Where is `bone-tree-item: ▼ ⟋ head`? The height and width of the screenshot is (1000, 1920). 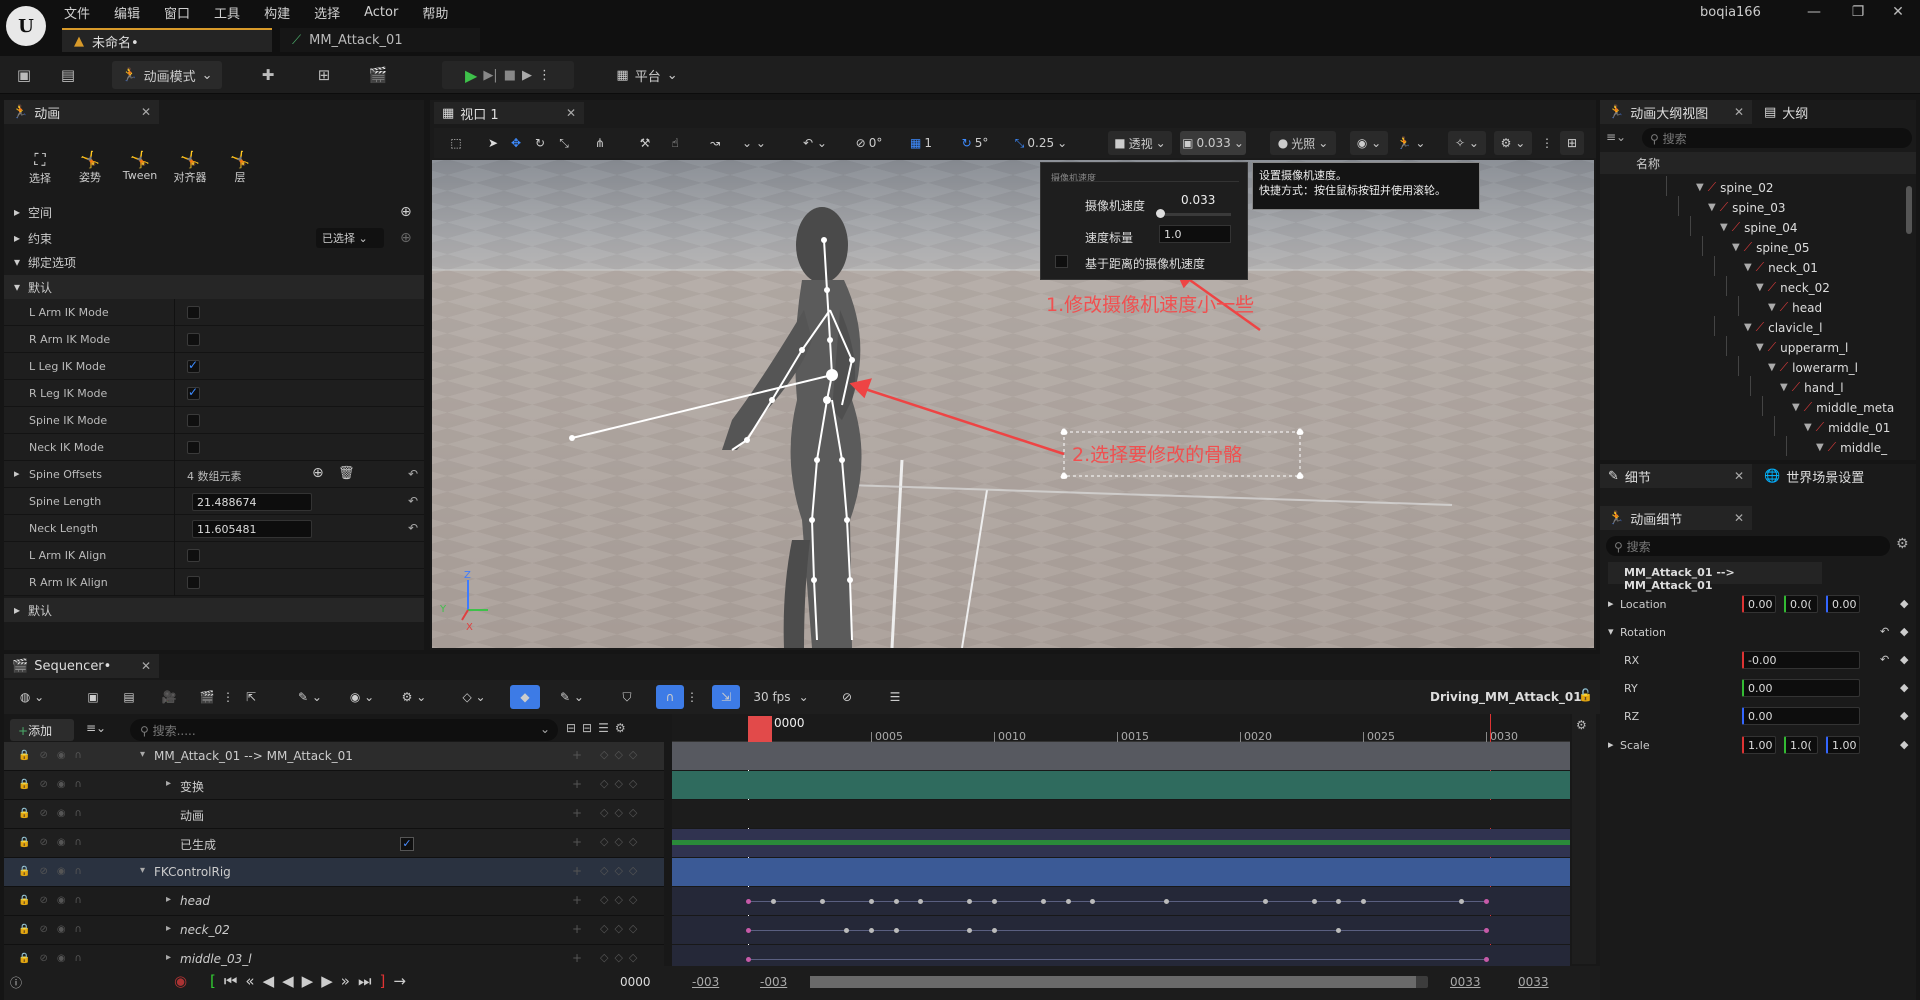
bone-tree-item: ▼ ⟋ head is located at coordinates (1795, 307).